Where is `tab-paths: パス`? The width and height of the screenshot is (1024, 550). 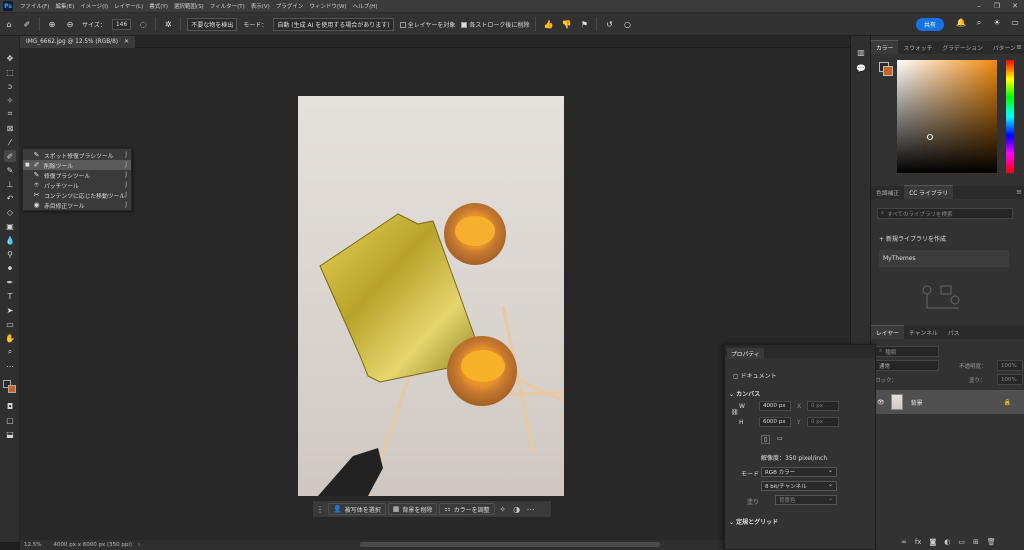
tab-paths: パス is located at coordinates (954, 332).